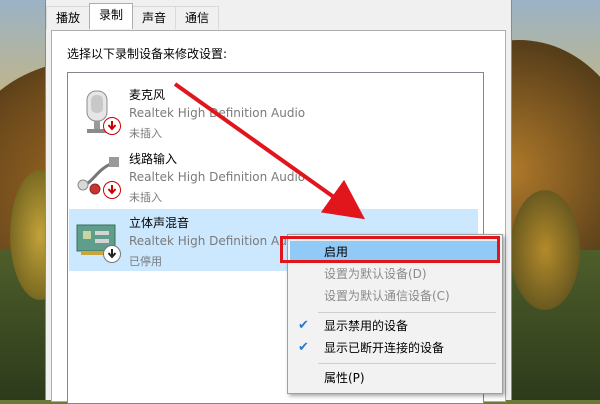 The width and height of the screenshot is (600, 404). I want to click on line-in-icon, so click(99, 175).